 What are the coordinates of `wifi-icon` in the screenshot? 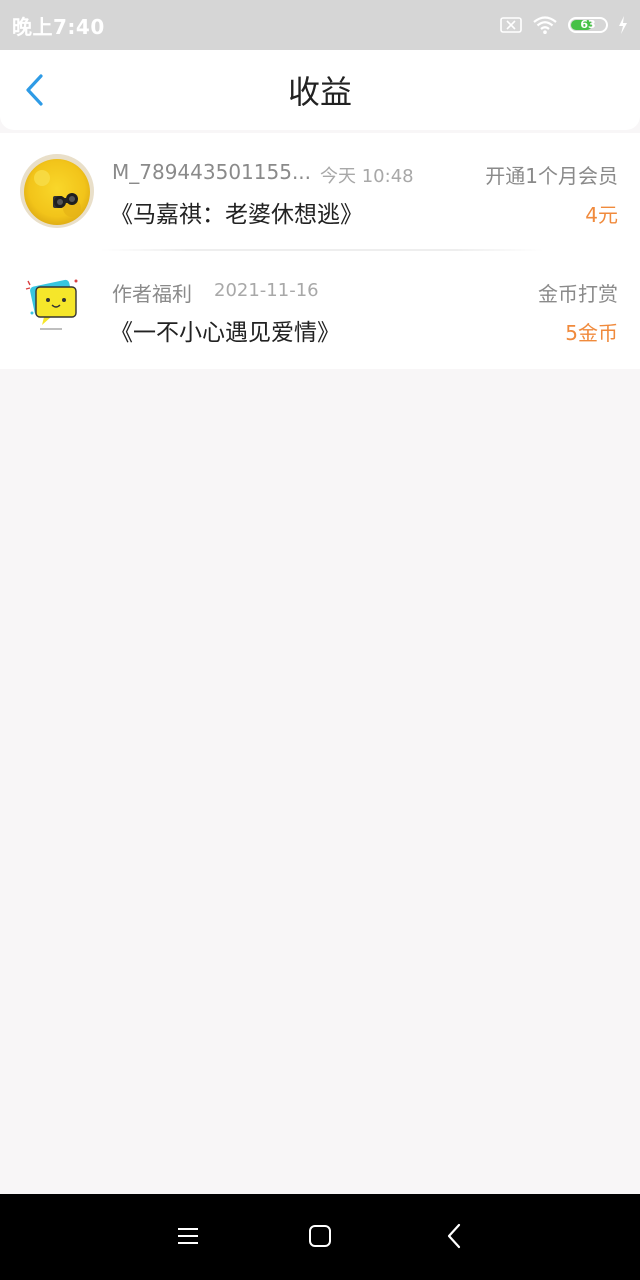 It's located at (545, 25).